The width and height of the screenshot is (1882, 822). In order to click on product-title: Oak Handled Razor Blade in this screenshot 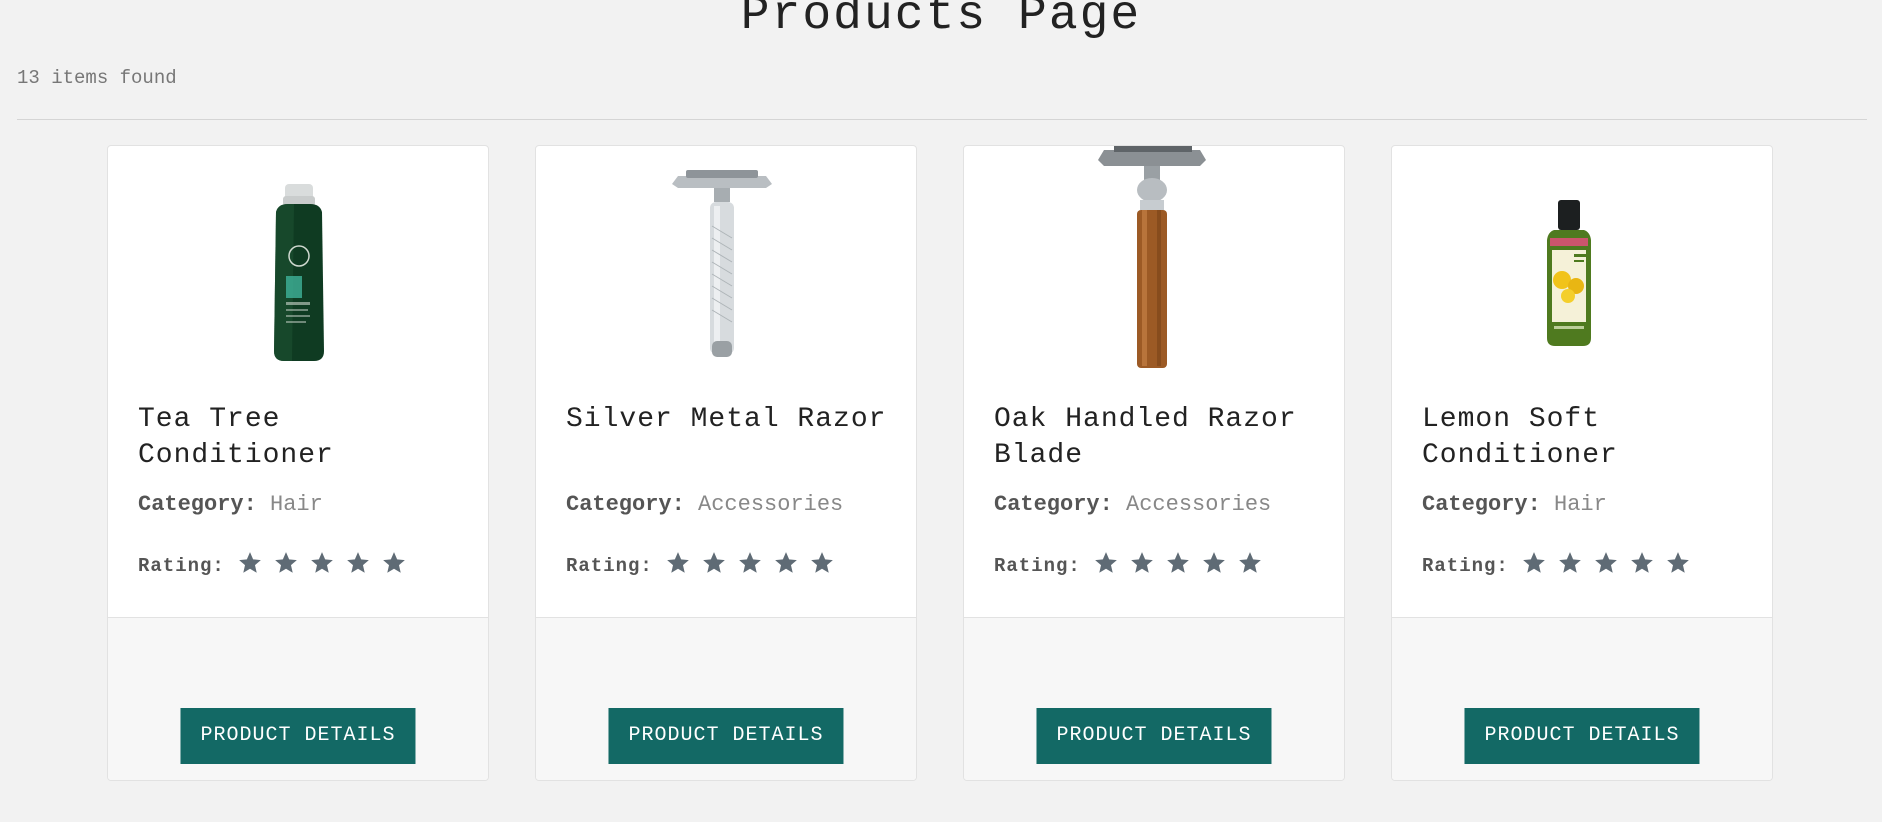, I will do `click(1145, 437)`.